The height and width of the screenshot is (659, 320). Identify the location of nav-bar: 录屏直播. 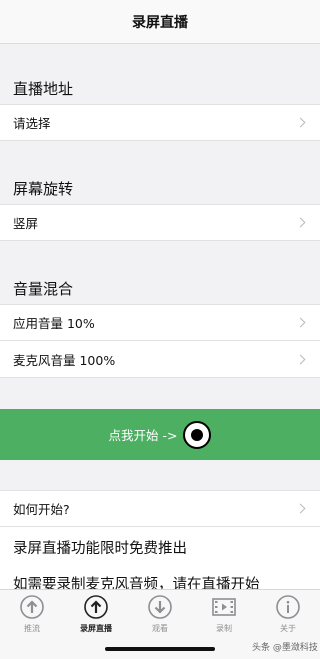
(160, 22).